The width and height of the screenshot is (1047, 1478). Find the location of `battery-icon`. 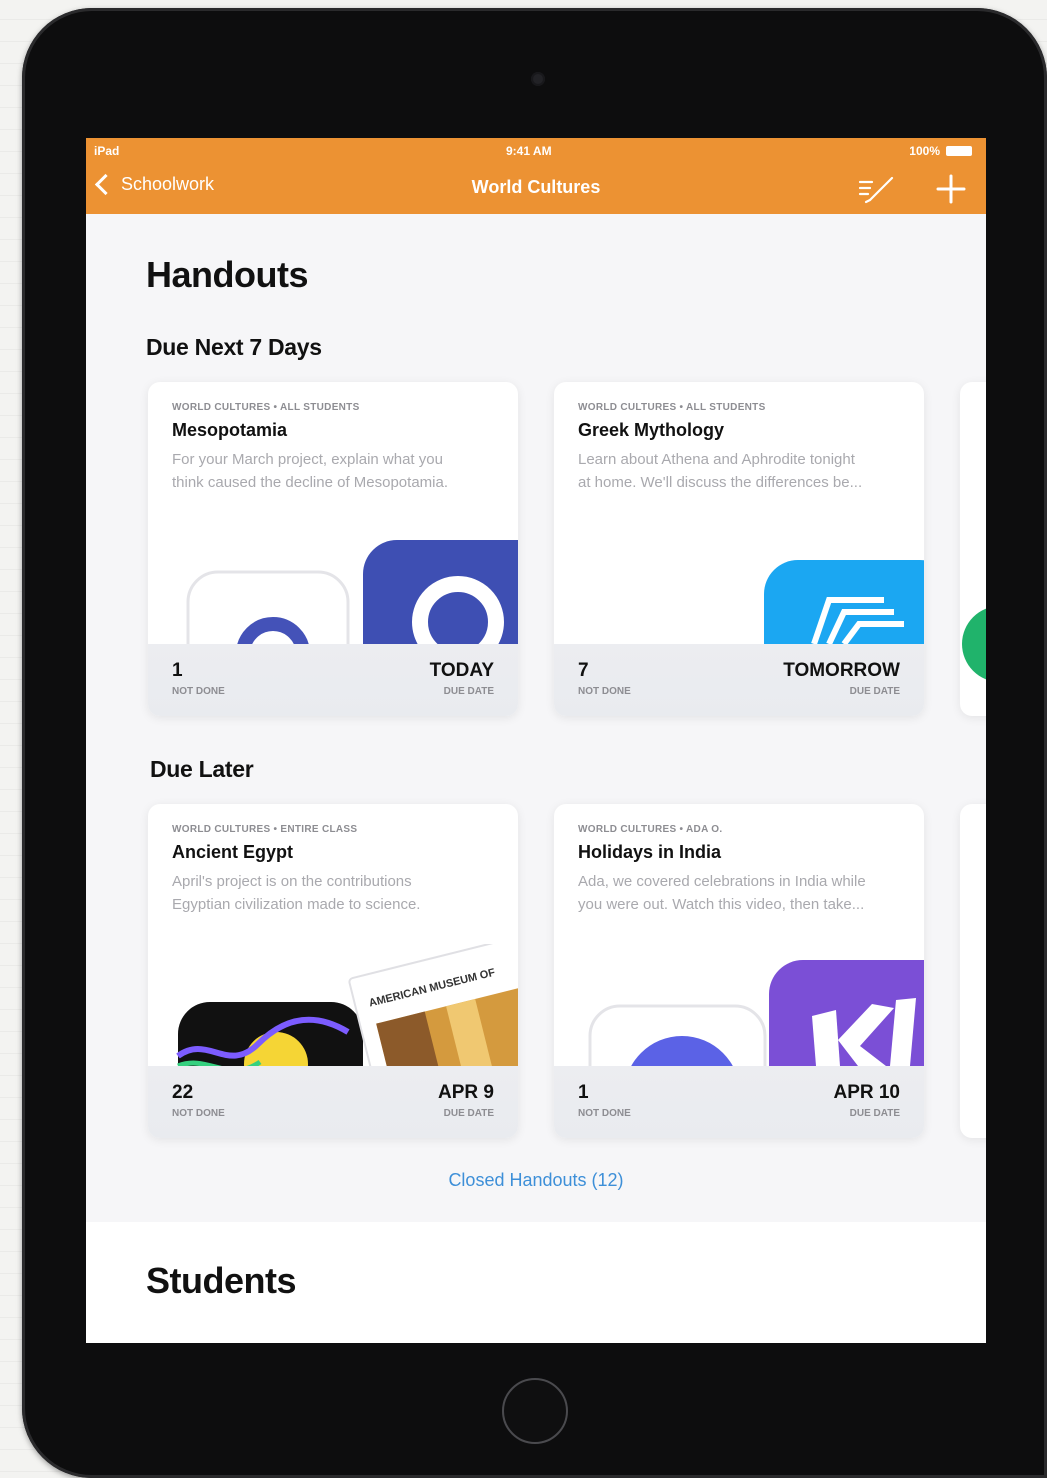

battery-icon is located at coordinates (959, 151).